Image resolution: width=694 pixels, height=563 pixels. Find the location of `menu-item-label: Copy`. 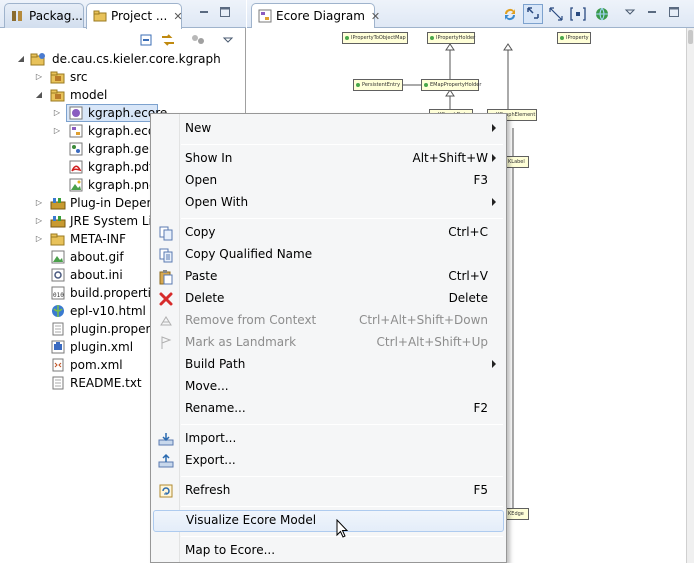

menu-item-label: Copy is located at coordinates (200, 232).